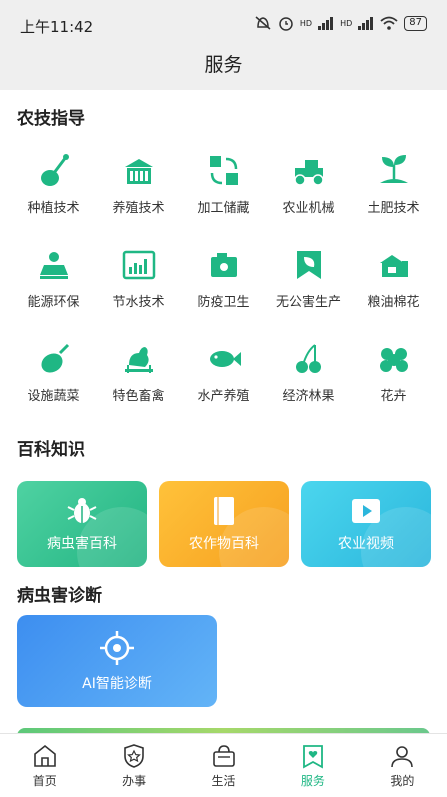  Describe the element at coordinates (366, 544) in the screenshot. I see `card-label: 农业视频` at that location.